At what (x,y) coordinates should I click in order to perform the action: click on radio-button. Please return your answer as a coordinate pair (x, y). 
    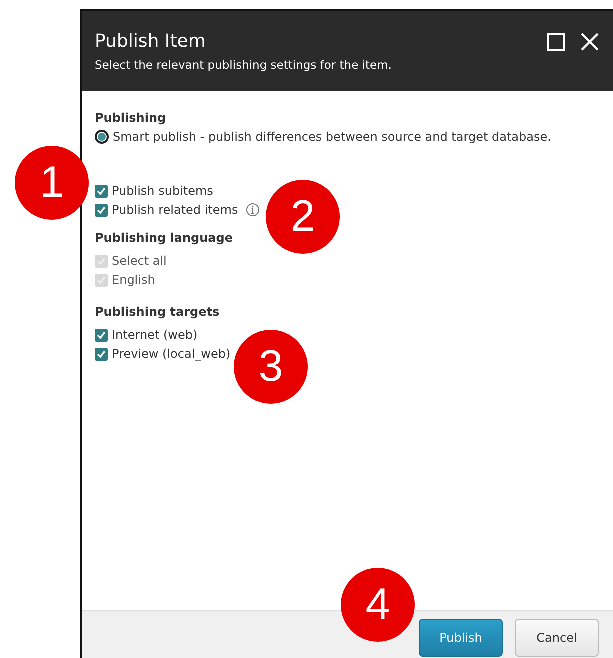
    Looking at the image, I should click on (102, 137).